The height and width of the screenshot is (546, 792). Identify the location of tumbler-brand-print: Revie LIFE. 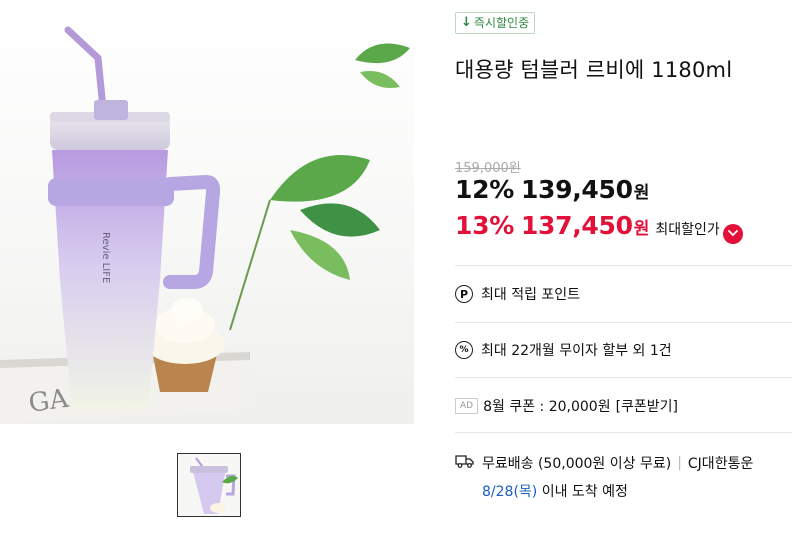
(105, 257).